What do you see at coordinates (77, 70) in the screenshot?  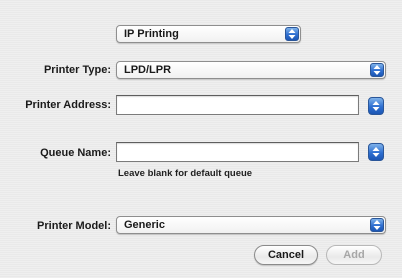 I see `printer-type-label: Printer Type:` at bounding box center [77, 70].